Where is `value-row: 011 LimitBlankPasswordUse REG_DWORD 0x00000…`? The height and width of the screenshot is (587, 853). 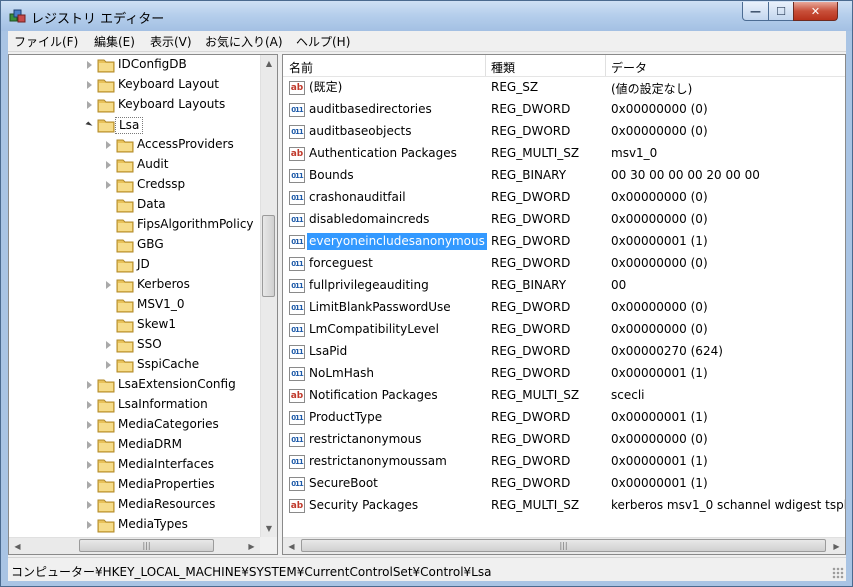 value-row: 011 LimitBlankPasswordUse REG_DWORD 0x00000… is located at coordinates (564, 308).